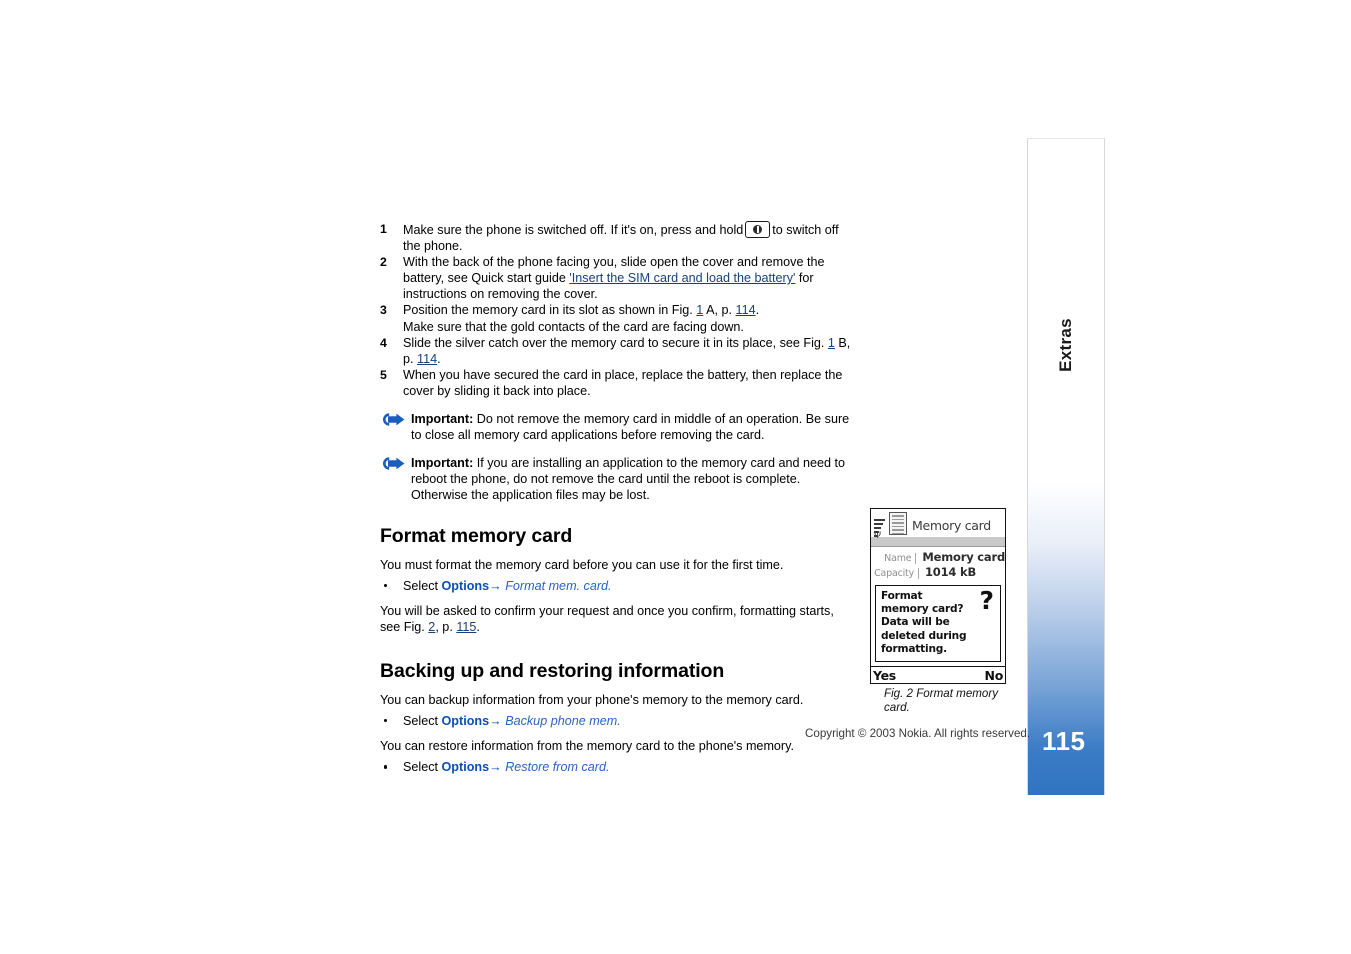  I want to click on softkey-no: No, so click(994, 675).